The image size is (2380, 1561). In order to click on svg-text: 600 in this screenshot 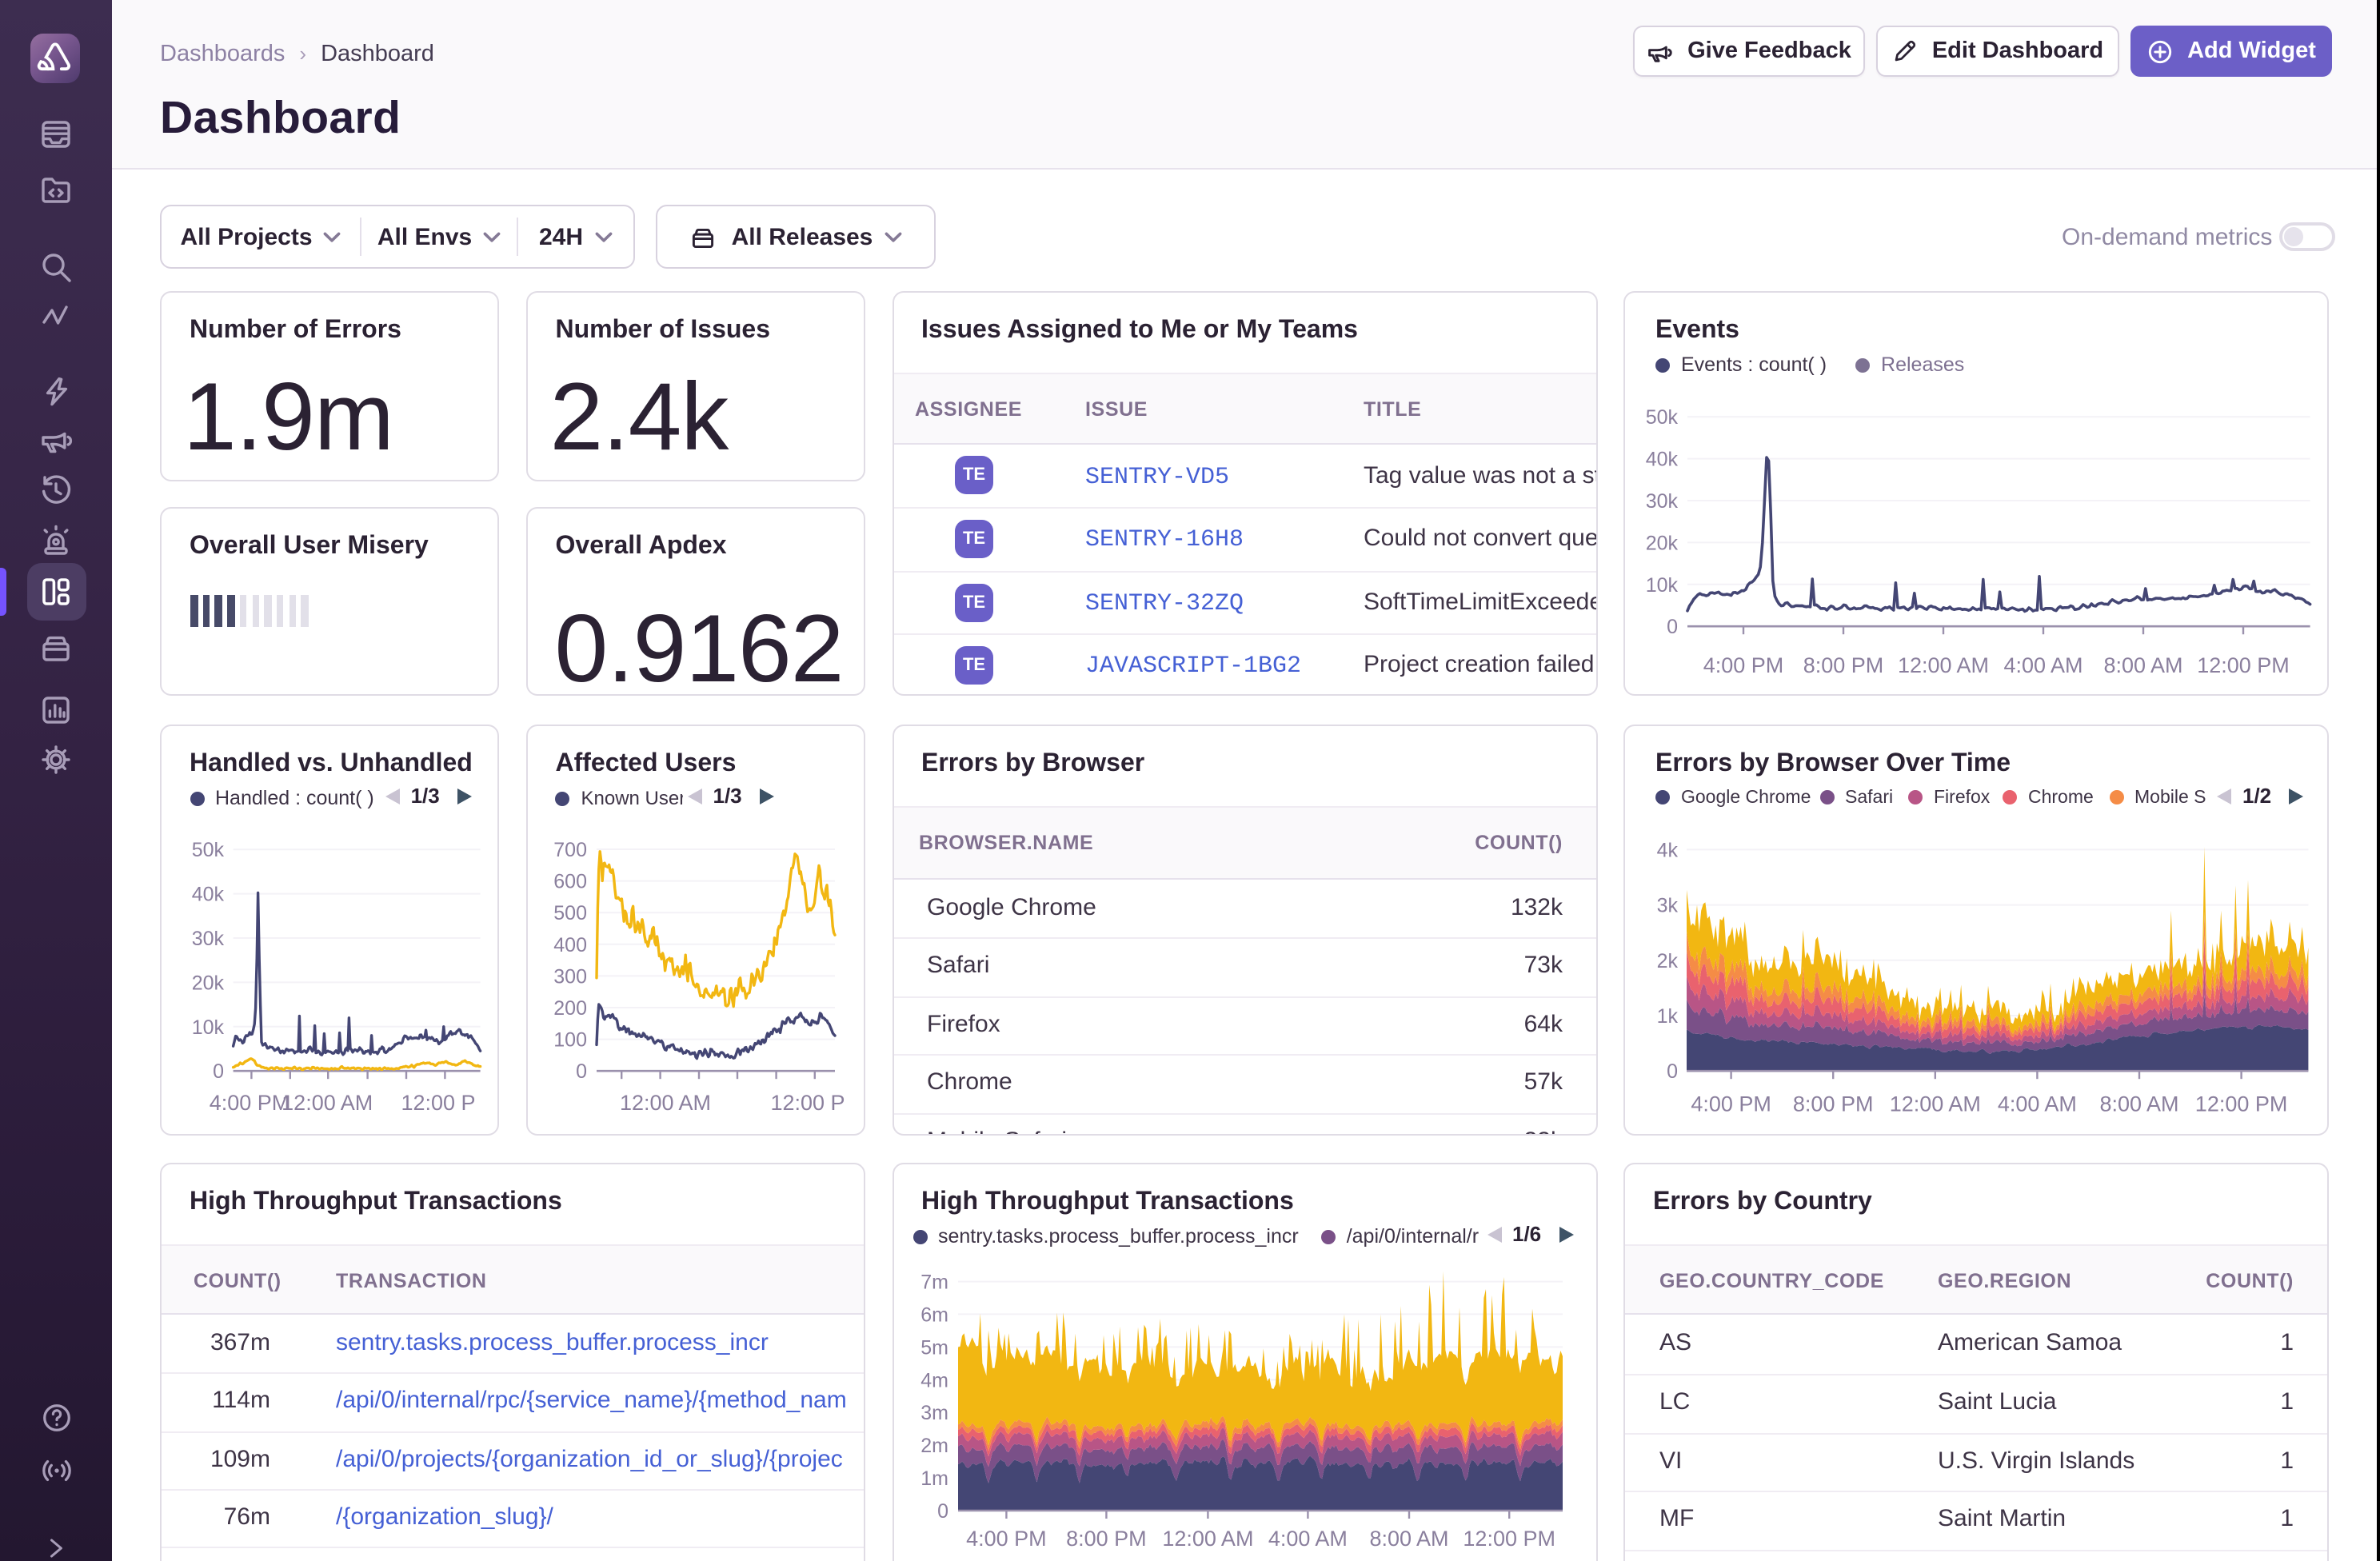, I will do `click(570, 882)`.